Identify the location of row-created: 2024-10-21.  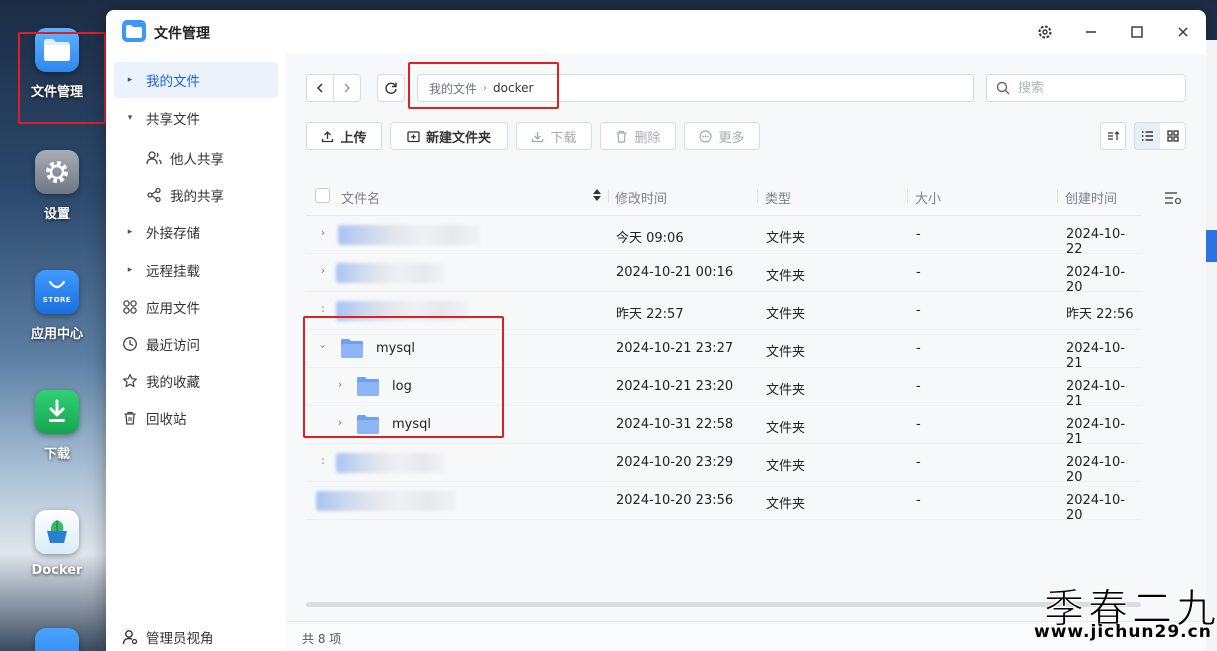
(1096, 394).